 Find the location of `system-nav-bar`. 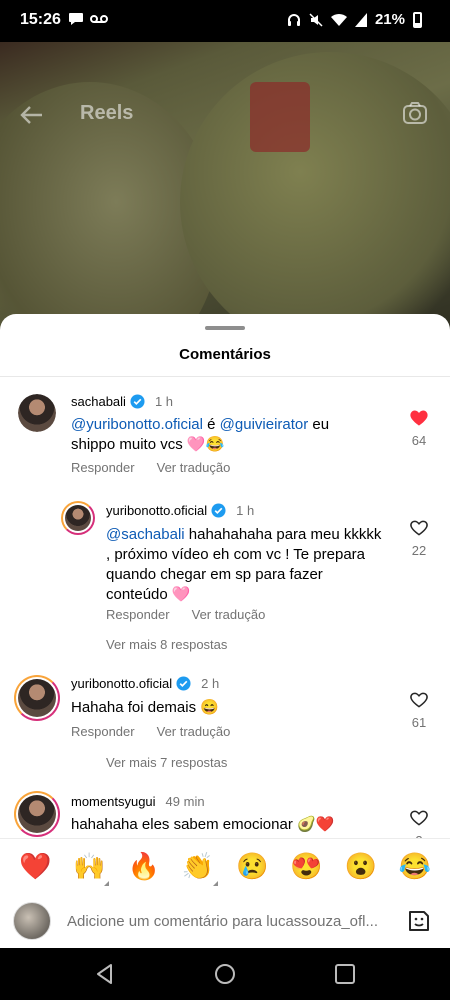

system-nav-bar is located at coordinates (225, 974).